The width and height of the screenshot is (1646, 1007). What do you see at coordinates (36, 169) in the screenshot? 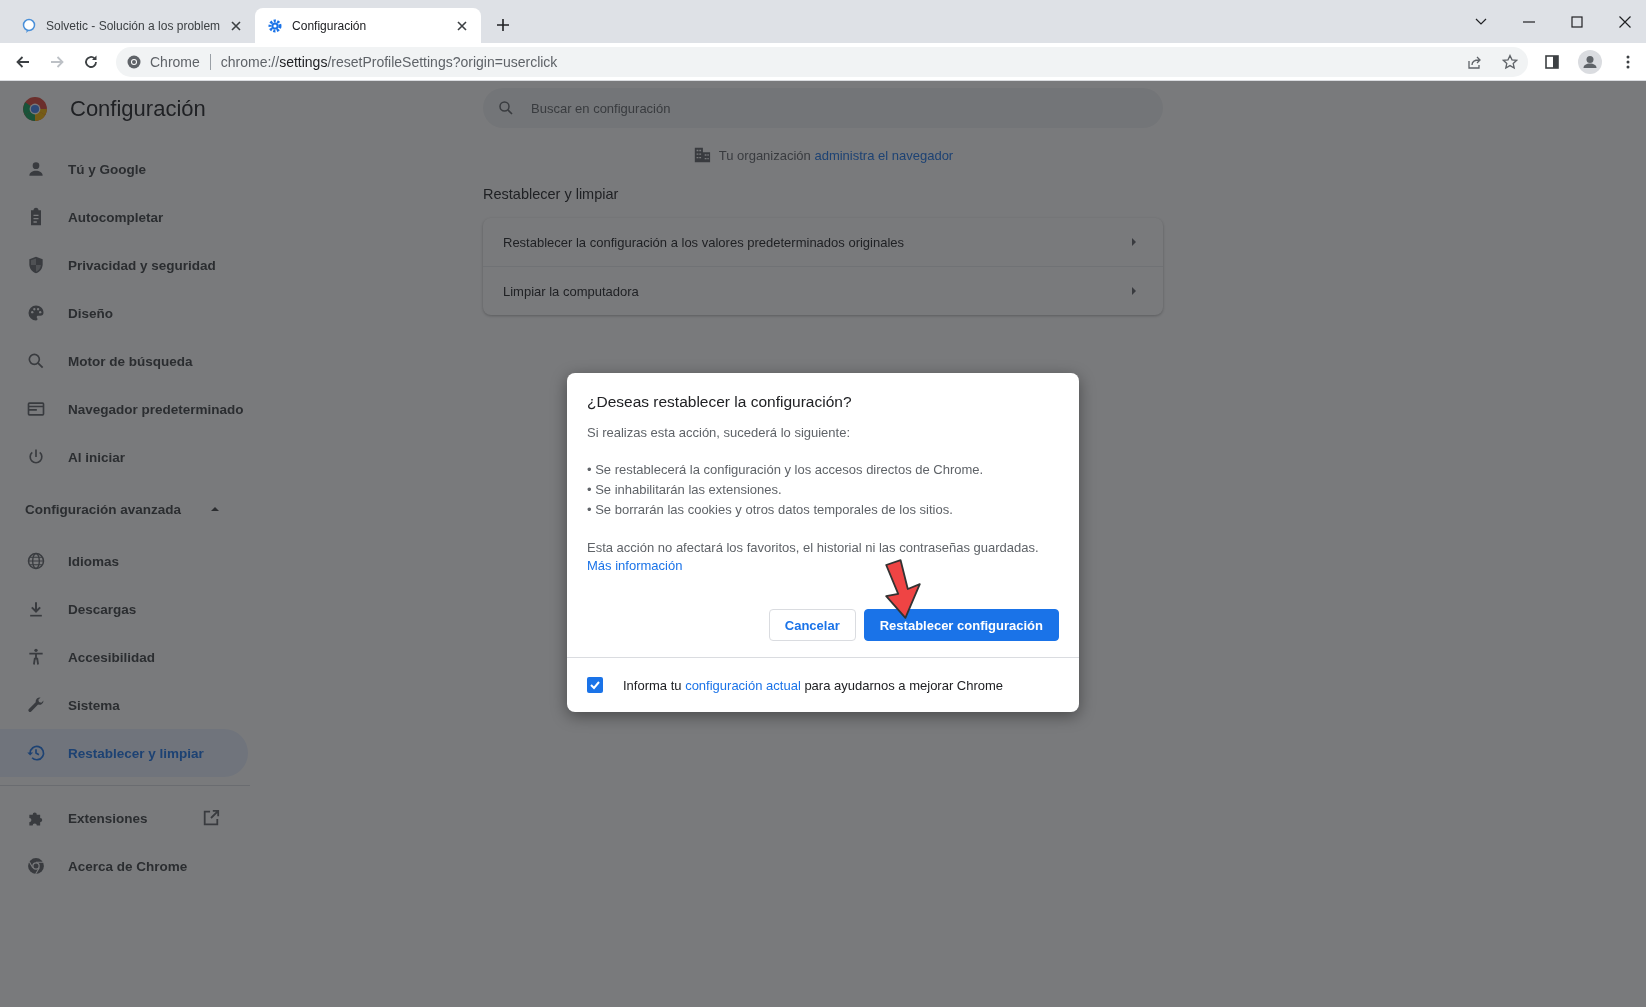
I see `person-icon` at bounding box center [36, 169].